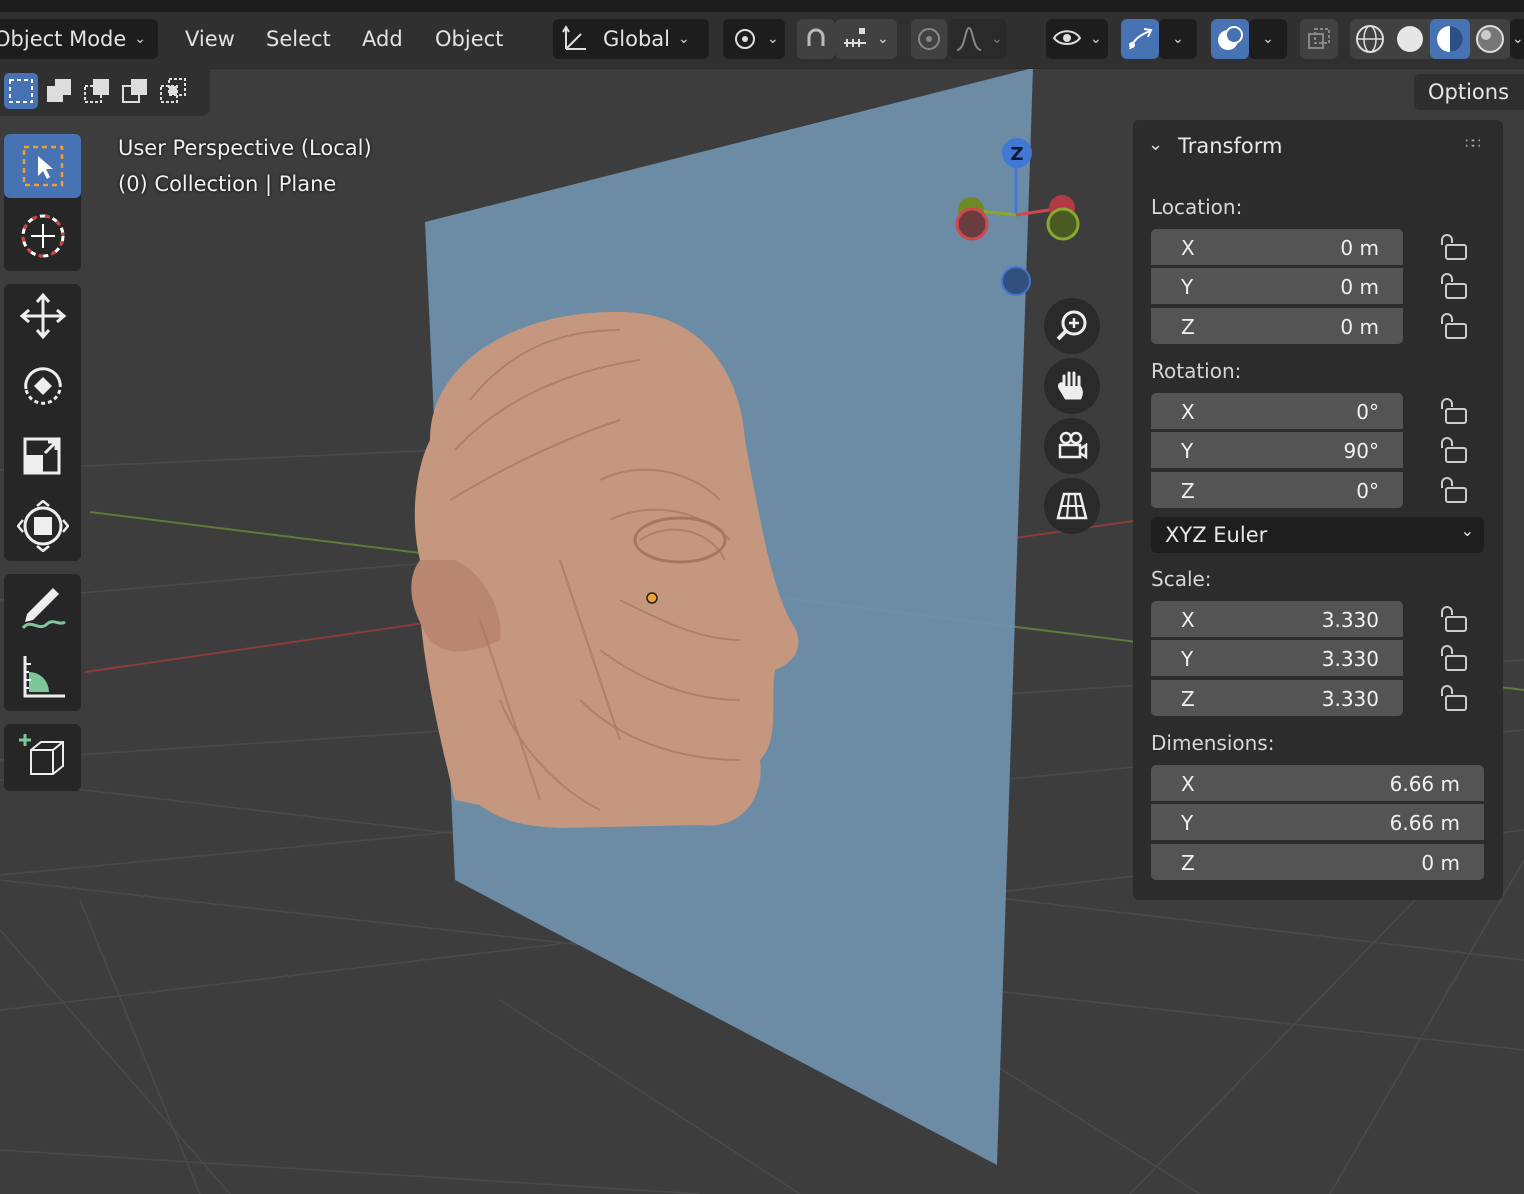  I want to click on shading-dropdown: ⌄, so click(1517, 39).